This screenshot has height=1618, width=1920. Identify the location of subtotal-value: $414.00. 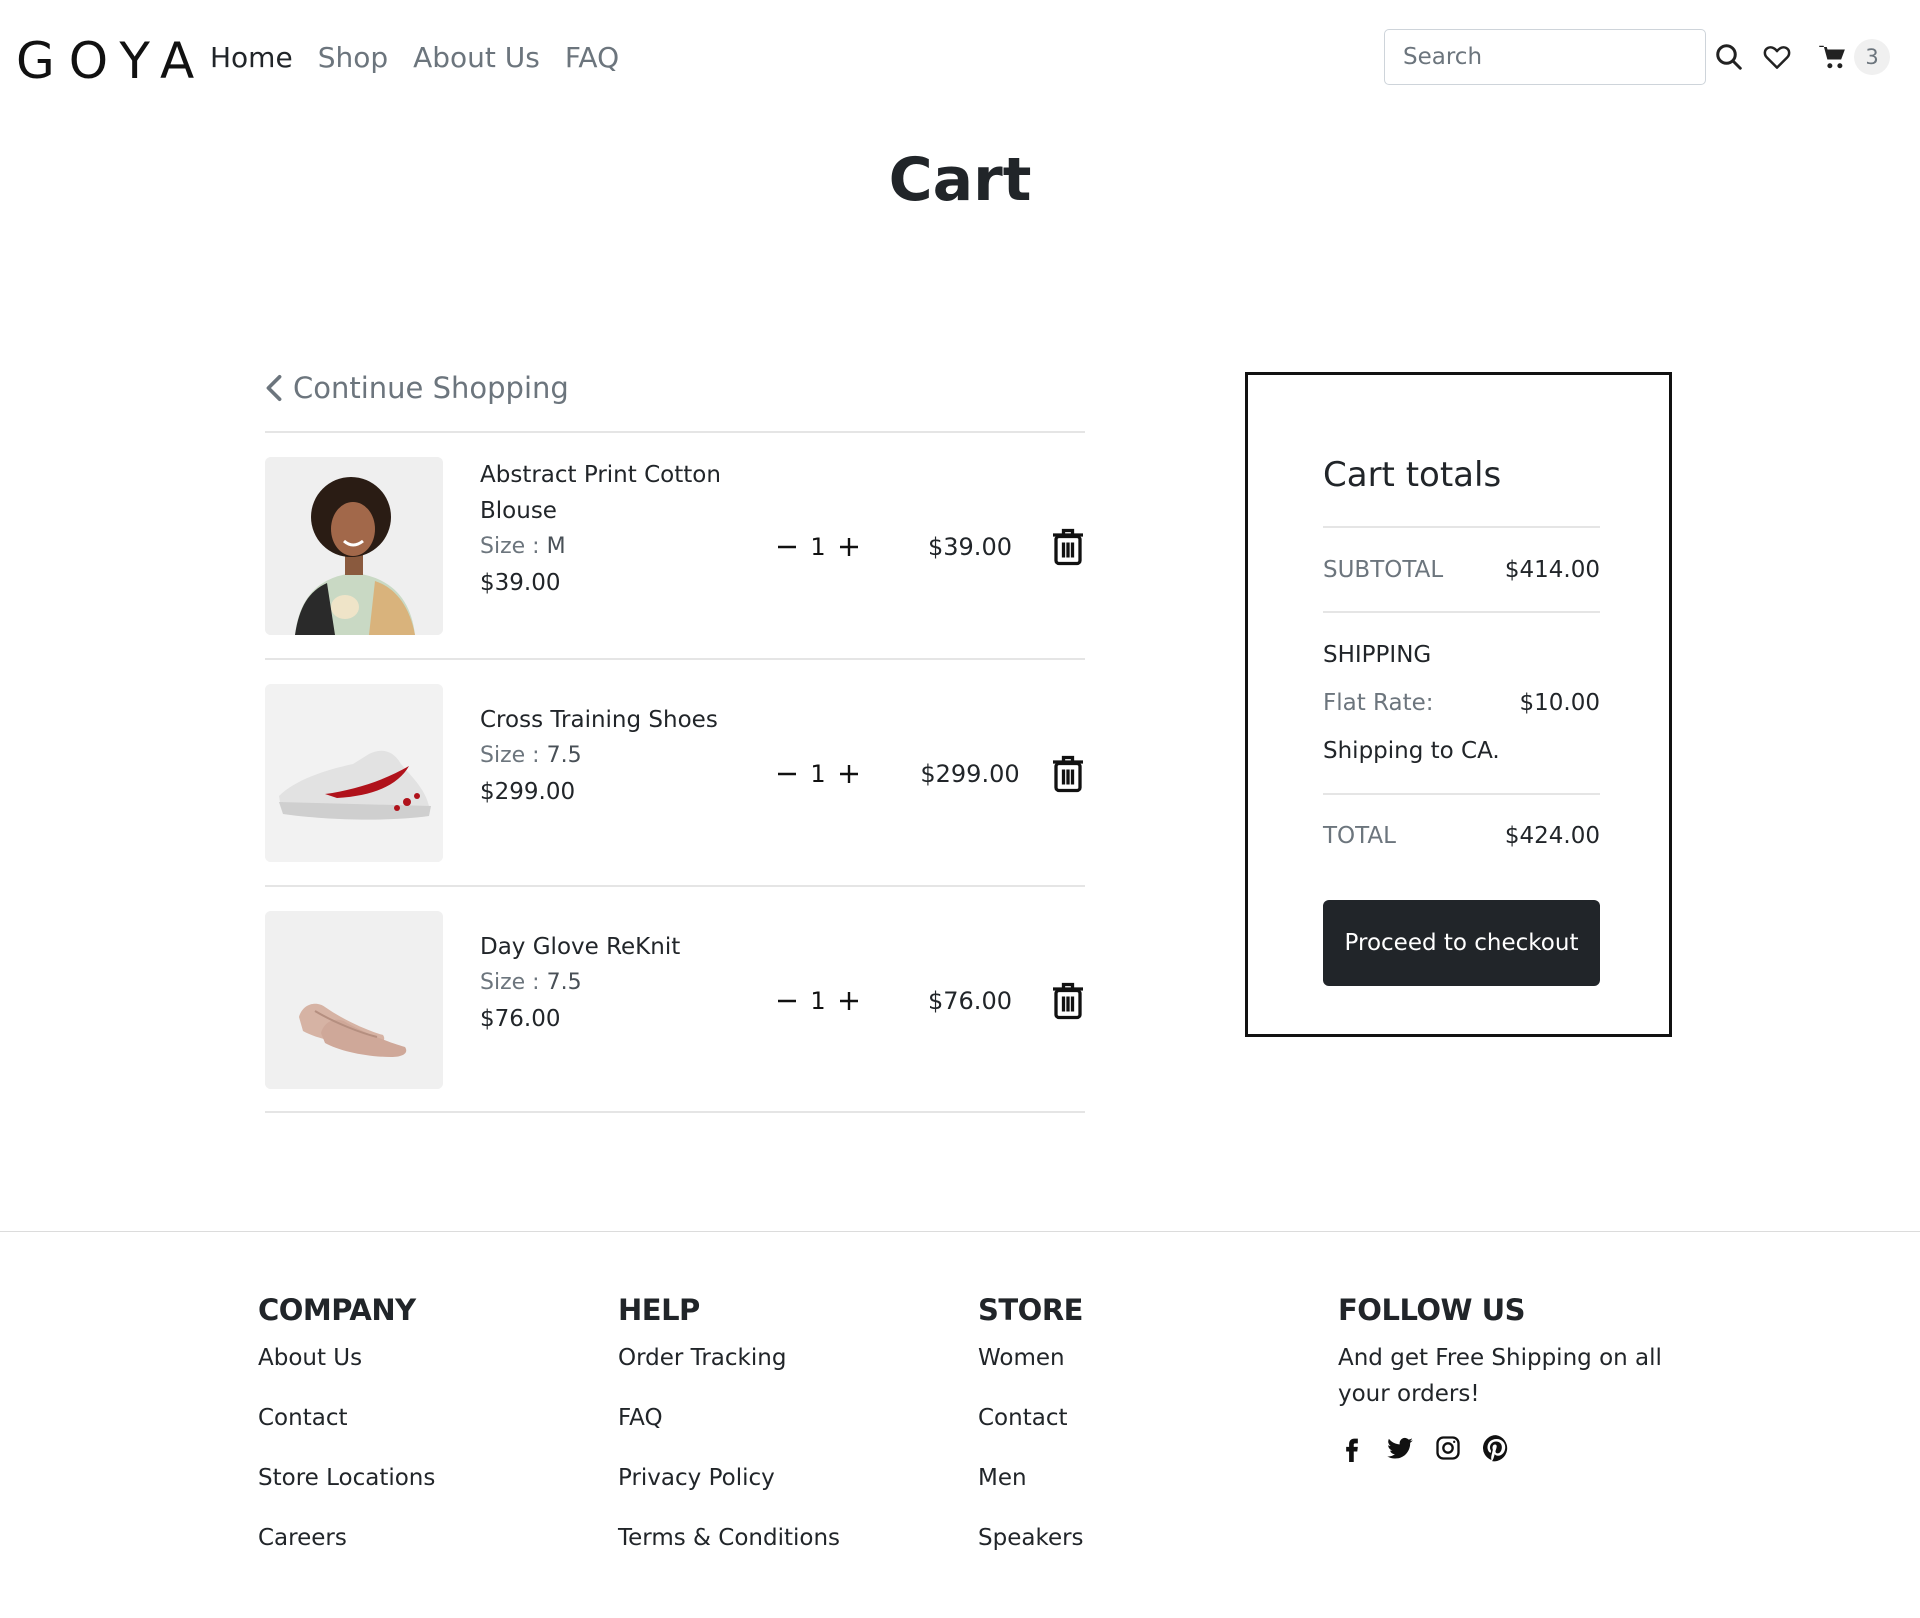
(1552, 570).